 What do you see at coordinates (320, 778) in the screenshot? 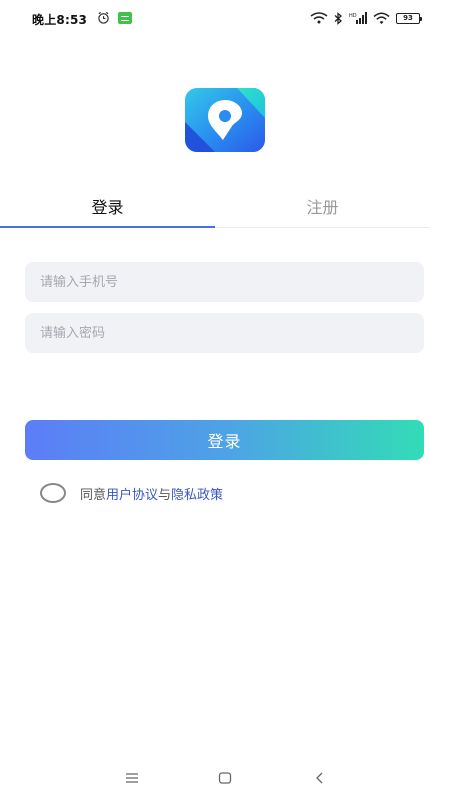
I see `back-icon` at bounding box center [320, 778].